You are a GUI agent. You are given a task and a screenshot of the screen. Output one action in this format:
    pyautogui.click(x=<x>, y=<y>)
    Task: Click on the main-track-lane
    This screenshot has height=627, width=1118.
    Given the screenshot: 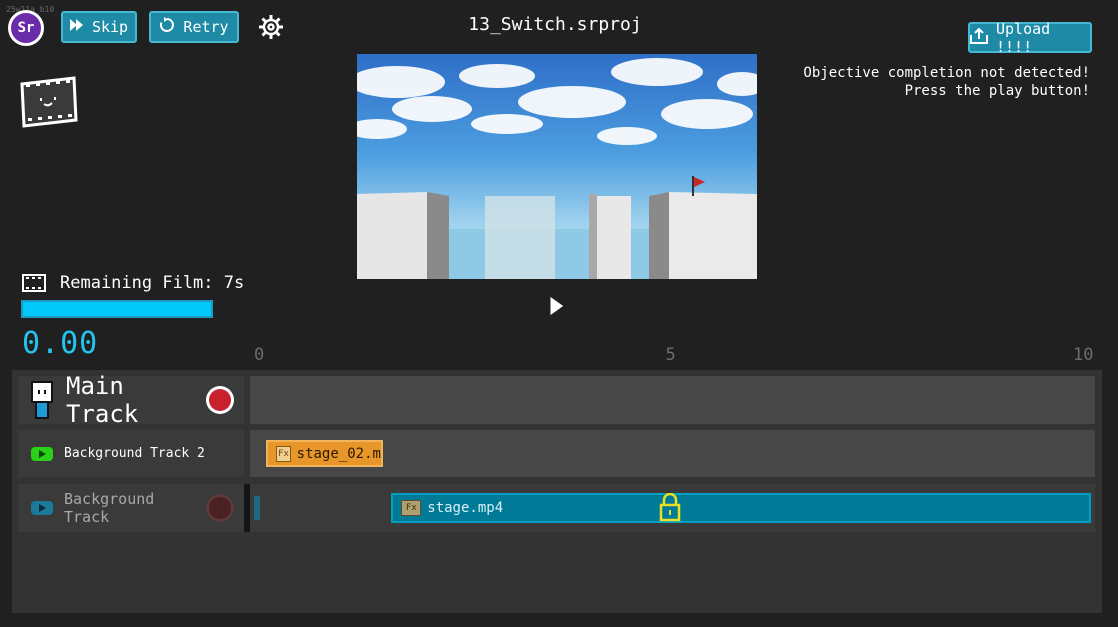 What is the action you would take?
    pyautogui.click(x=672, y=400)
    